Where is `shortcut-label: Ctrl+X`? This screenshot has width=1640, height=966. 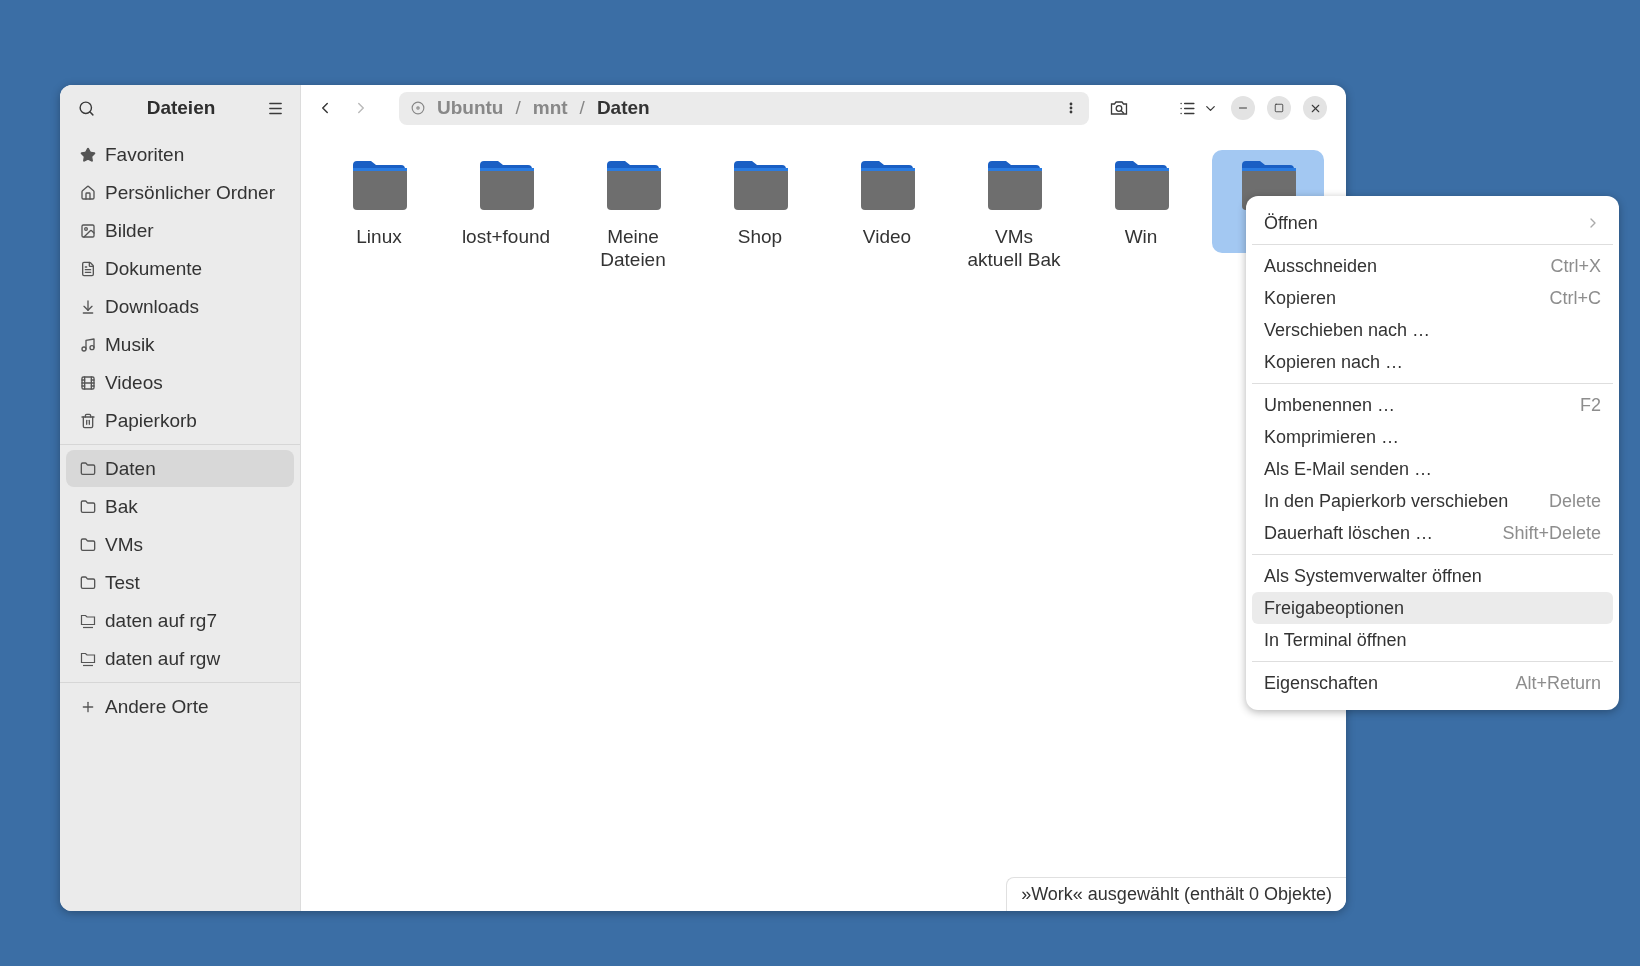
shortcut-label: Ctrl+X is located at coordinates (1575, 266).